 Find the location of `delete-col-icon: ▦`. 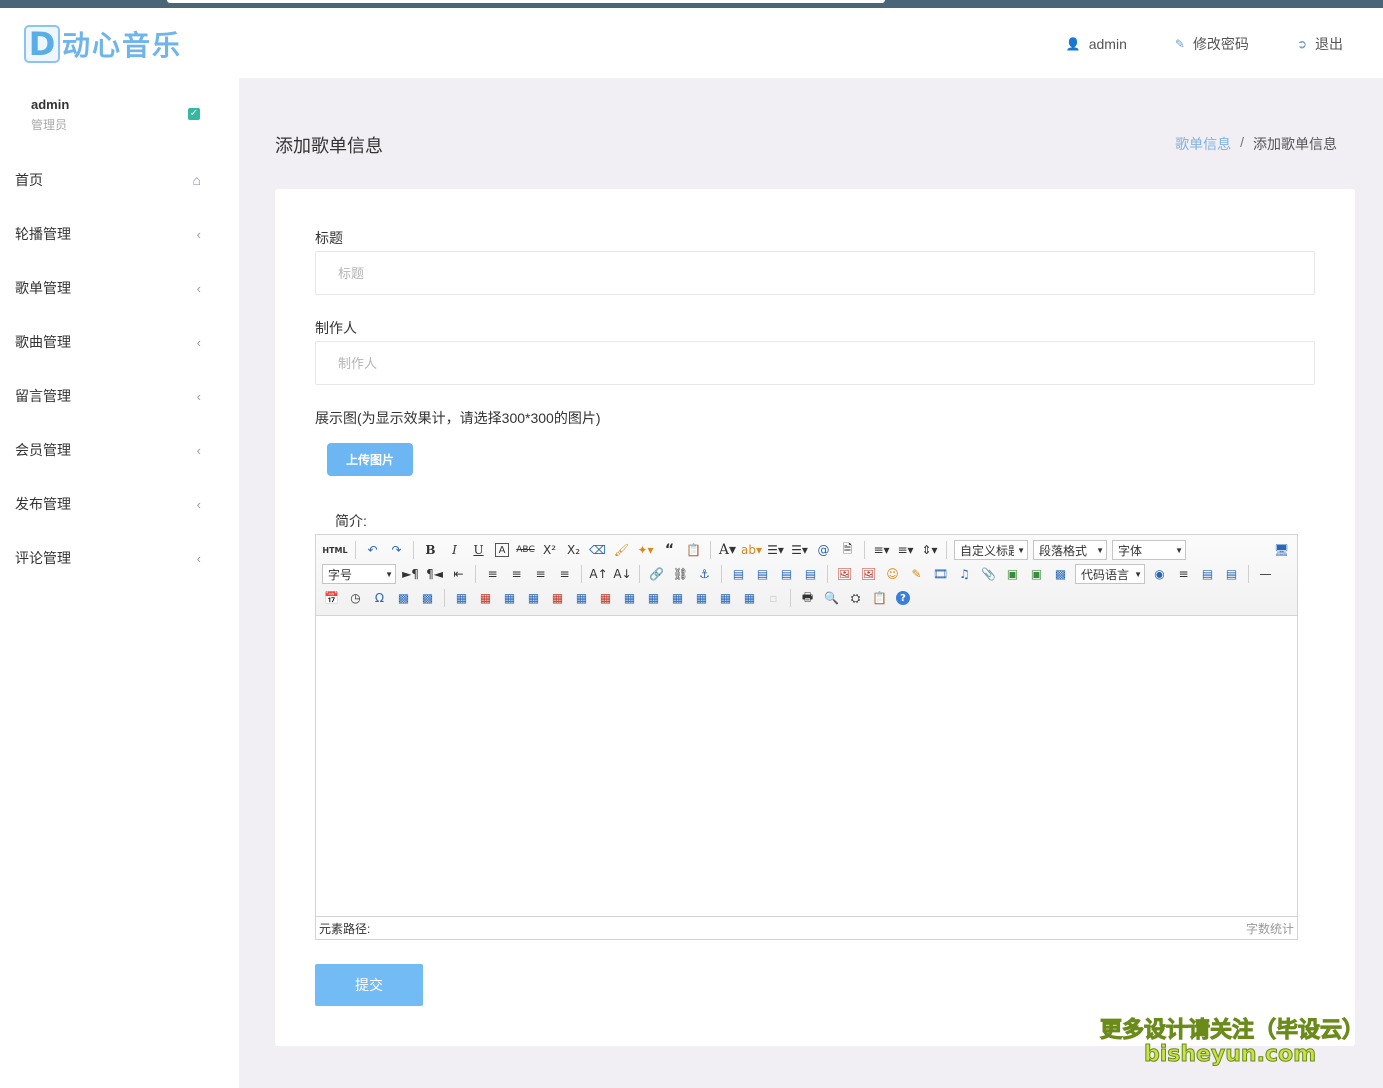

delete-col-icon: ▦ is located at coordinates (605, 598).